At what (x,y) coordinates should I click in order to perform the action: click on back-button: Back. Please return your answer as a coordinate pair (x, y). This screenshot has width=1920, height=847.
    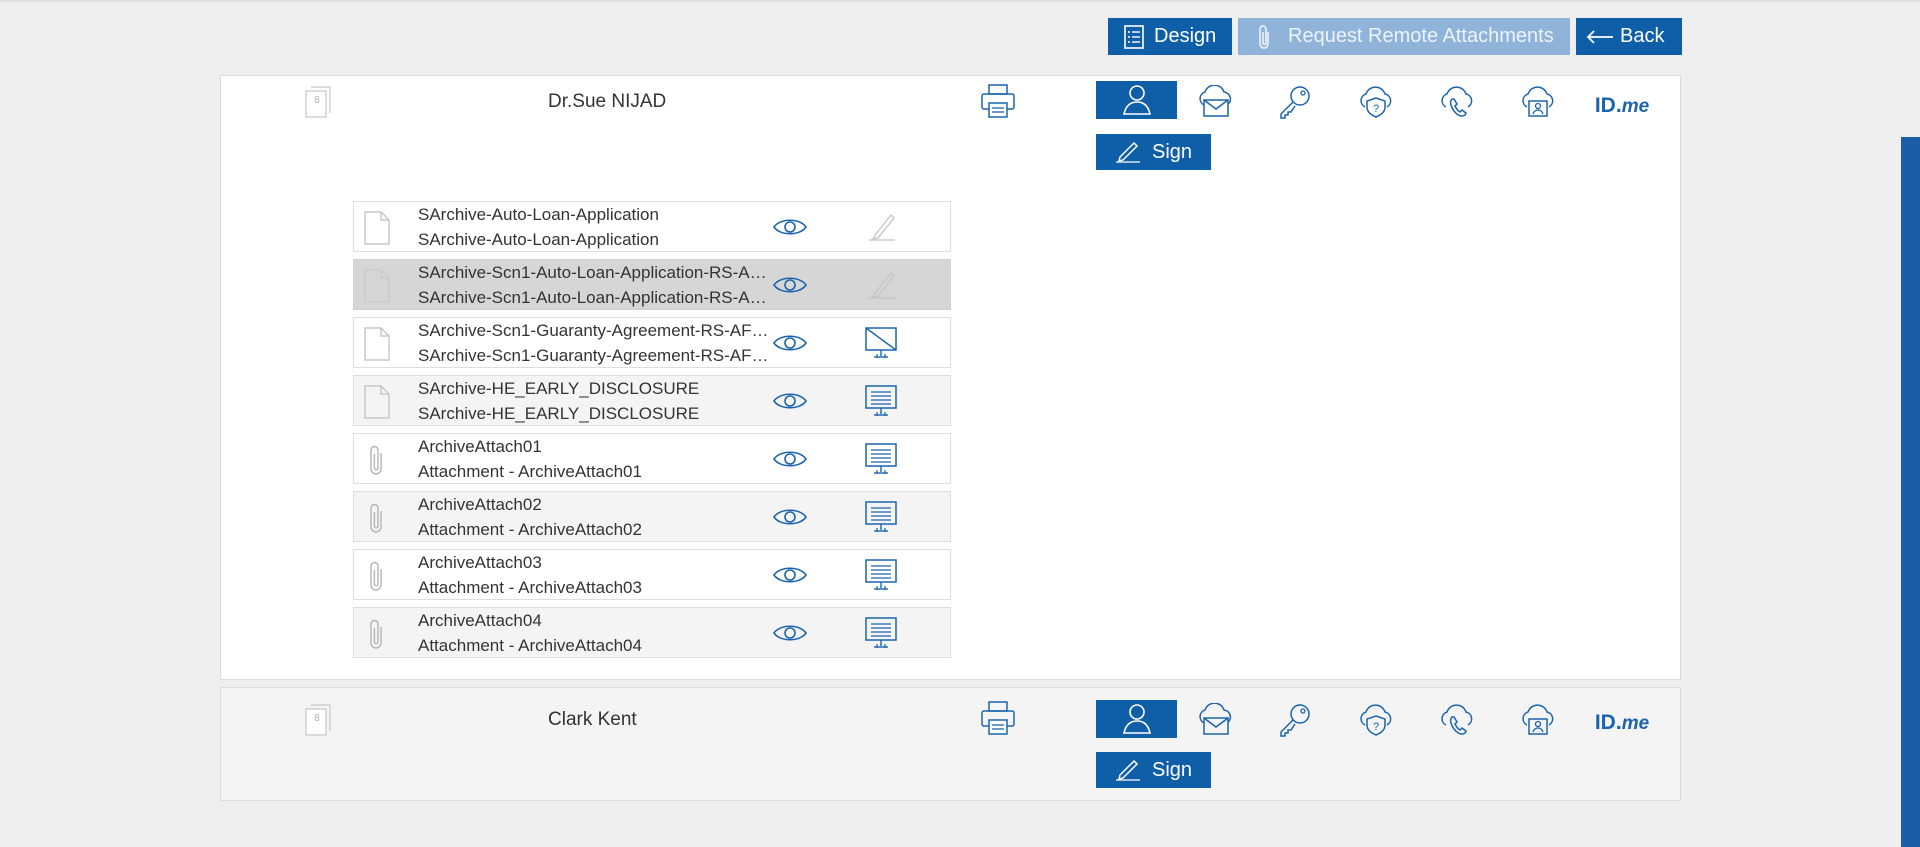
    Looking at the image, I should click on (1629, 36).